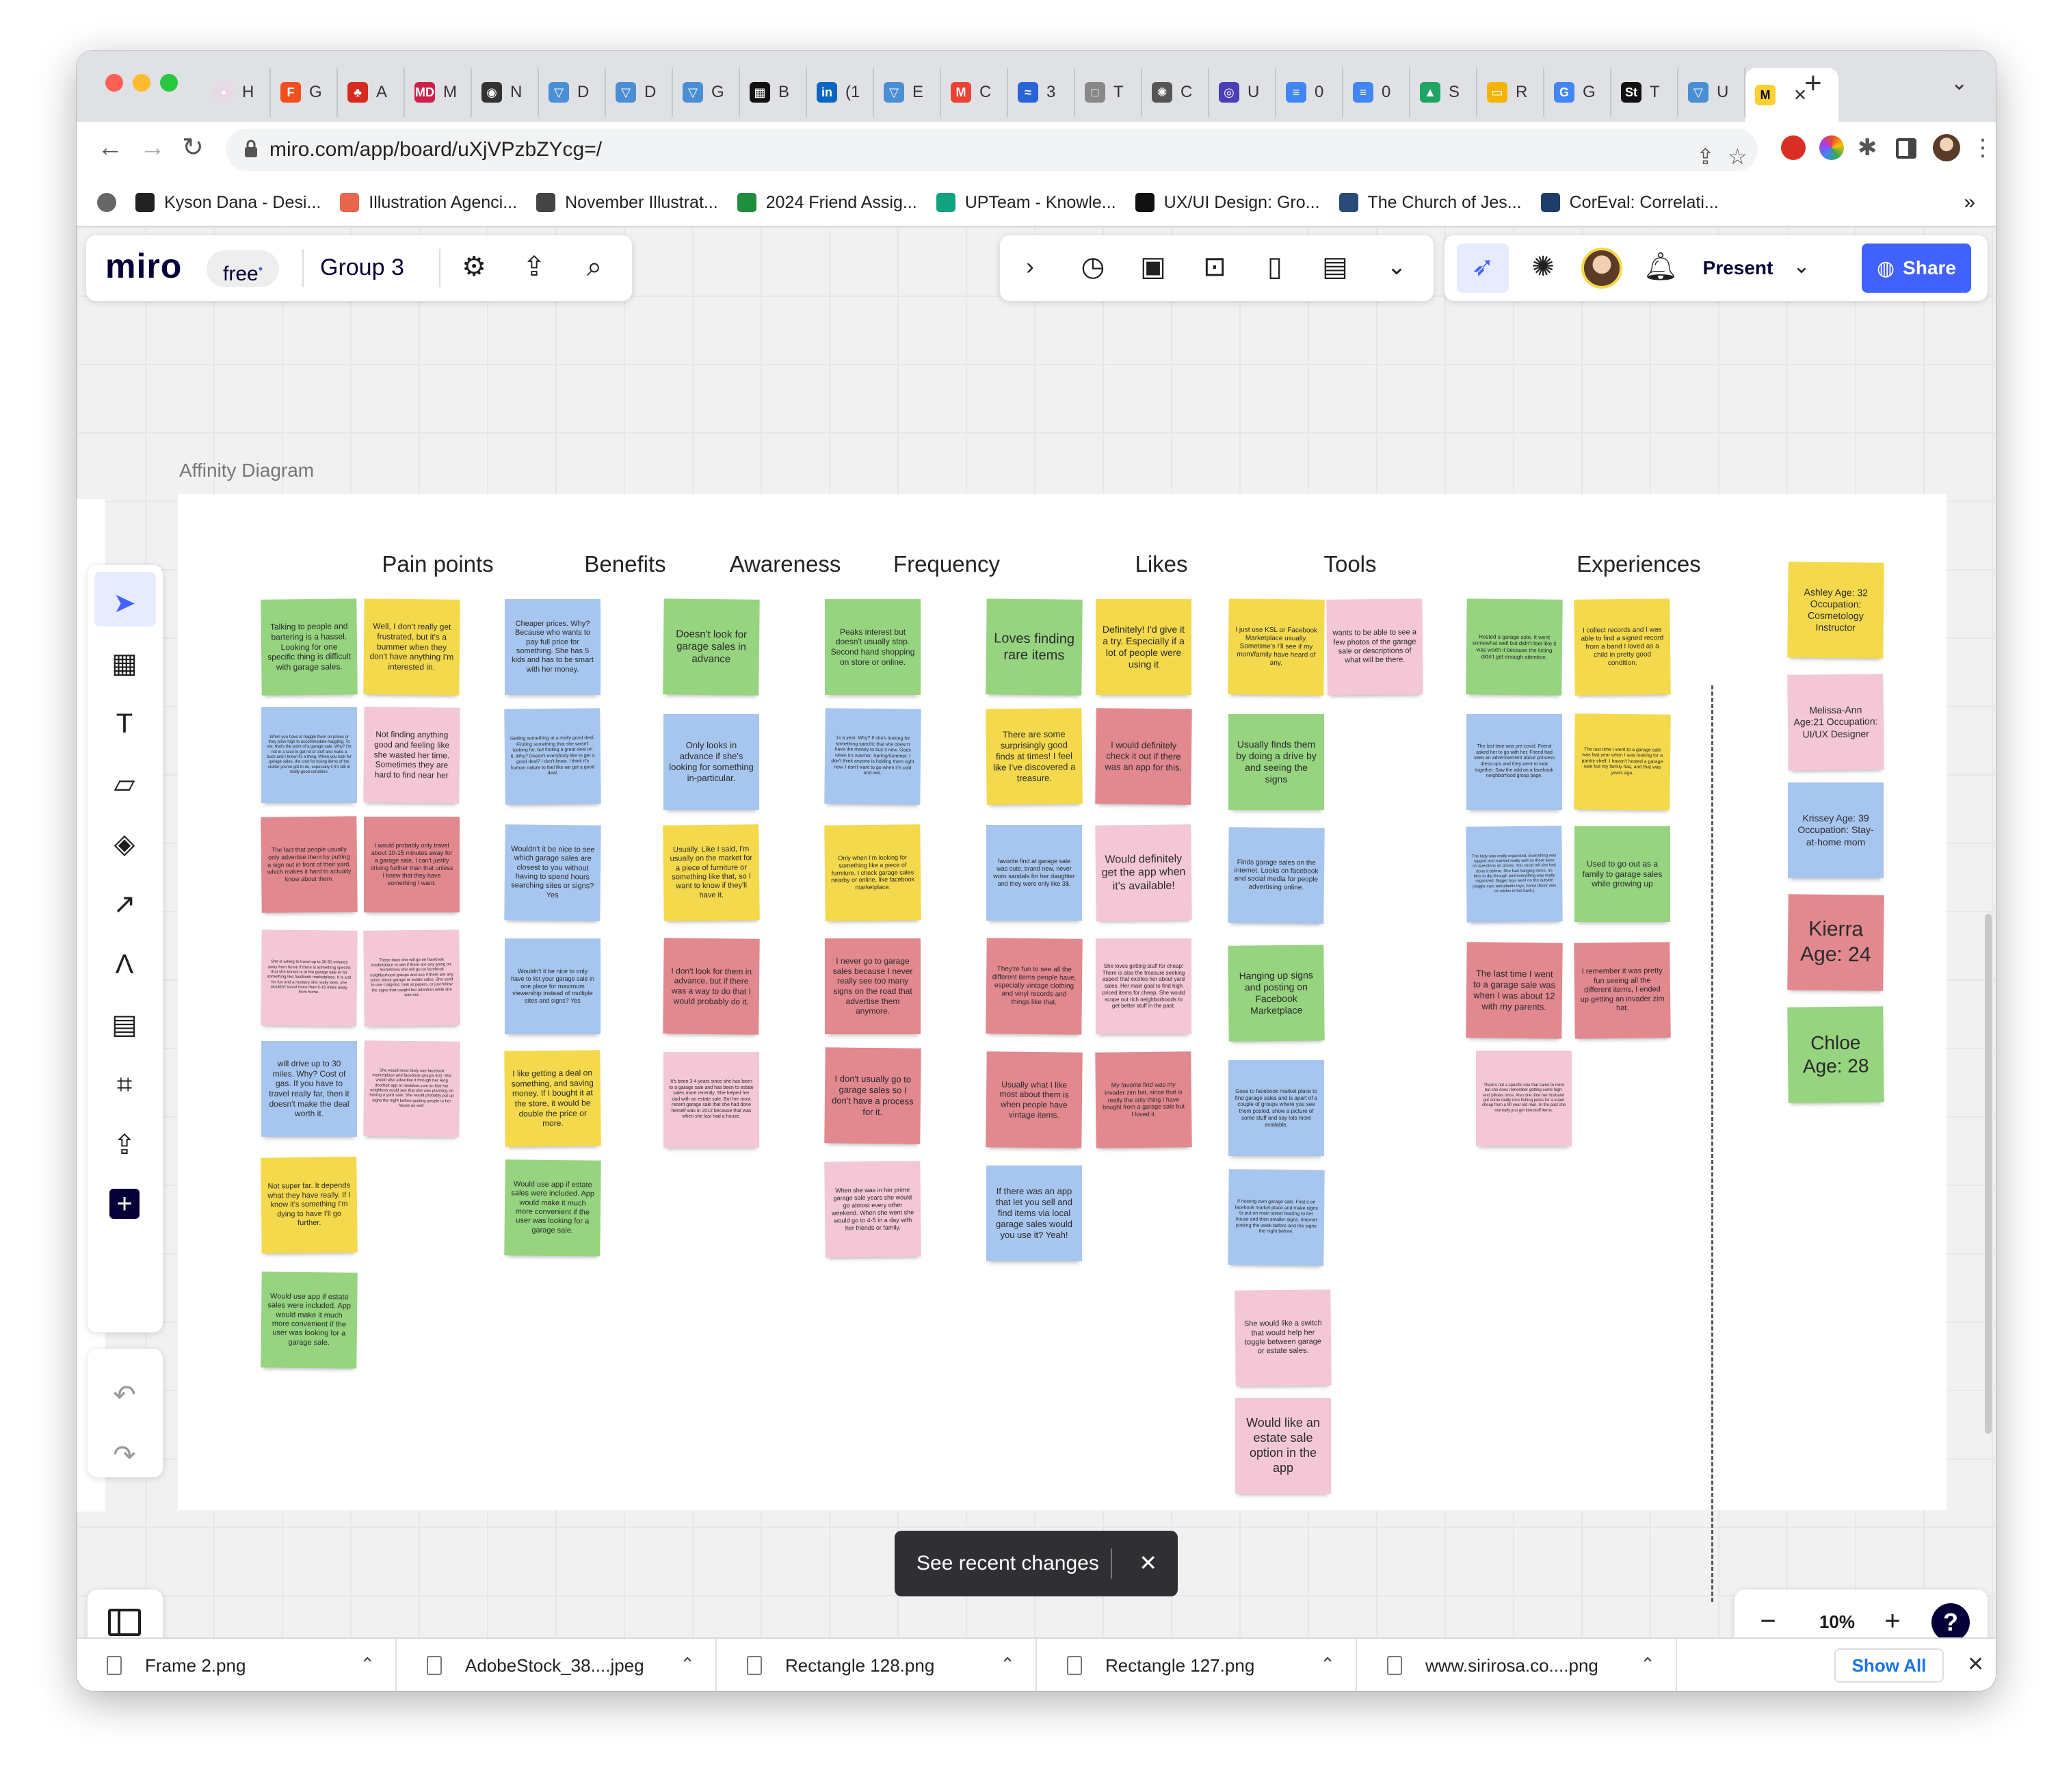  What do you see at coordinates (1950, 1620) in the screenshot?
I see `help-button: ?` at bounding box center [1950, 1620].